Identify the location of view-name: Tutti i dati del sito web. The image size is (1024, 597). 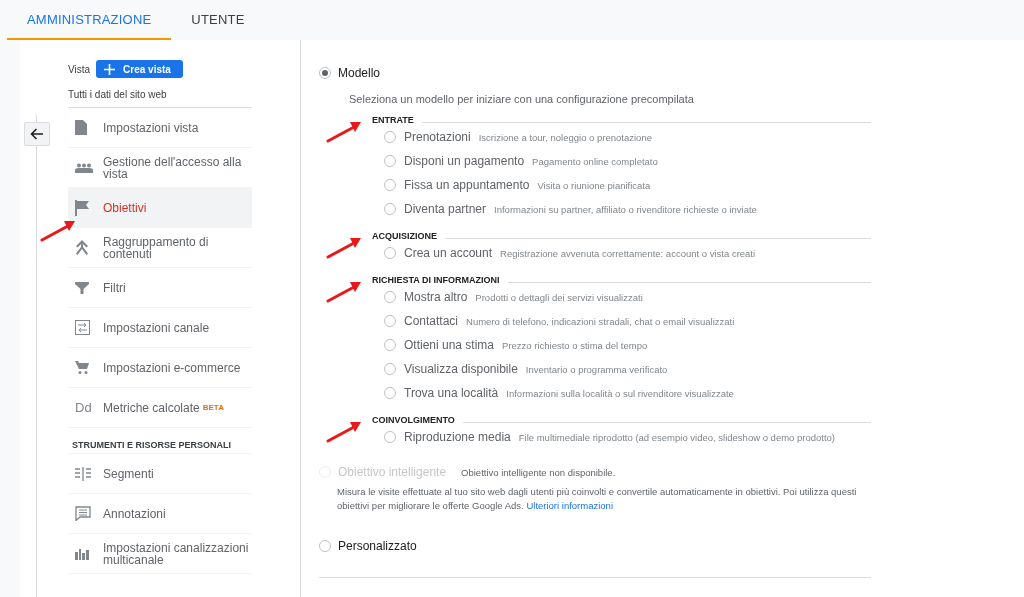
(160, 93).